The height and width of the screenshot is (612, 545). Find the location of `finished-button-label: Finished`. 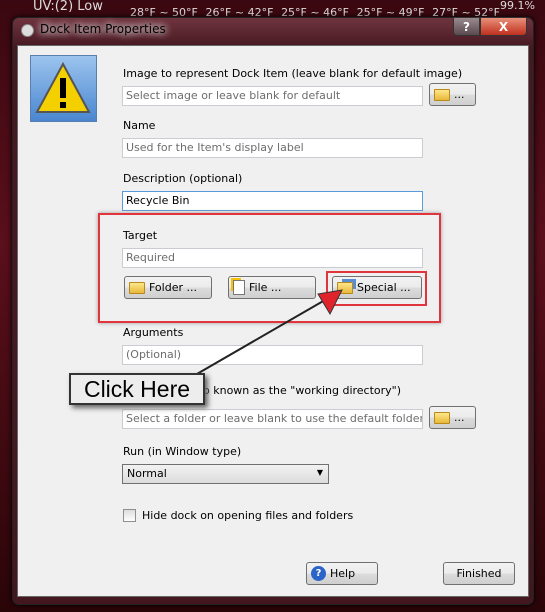

finished-button-label: Finished is located at coordinates (479, 573).